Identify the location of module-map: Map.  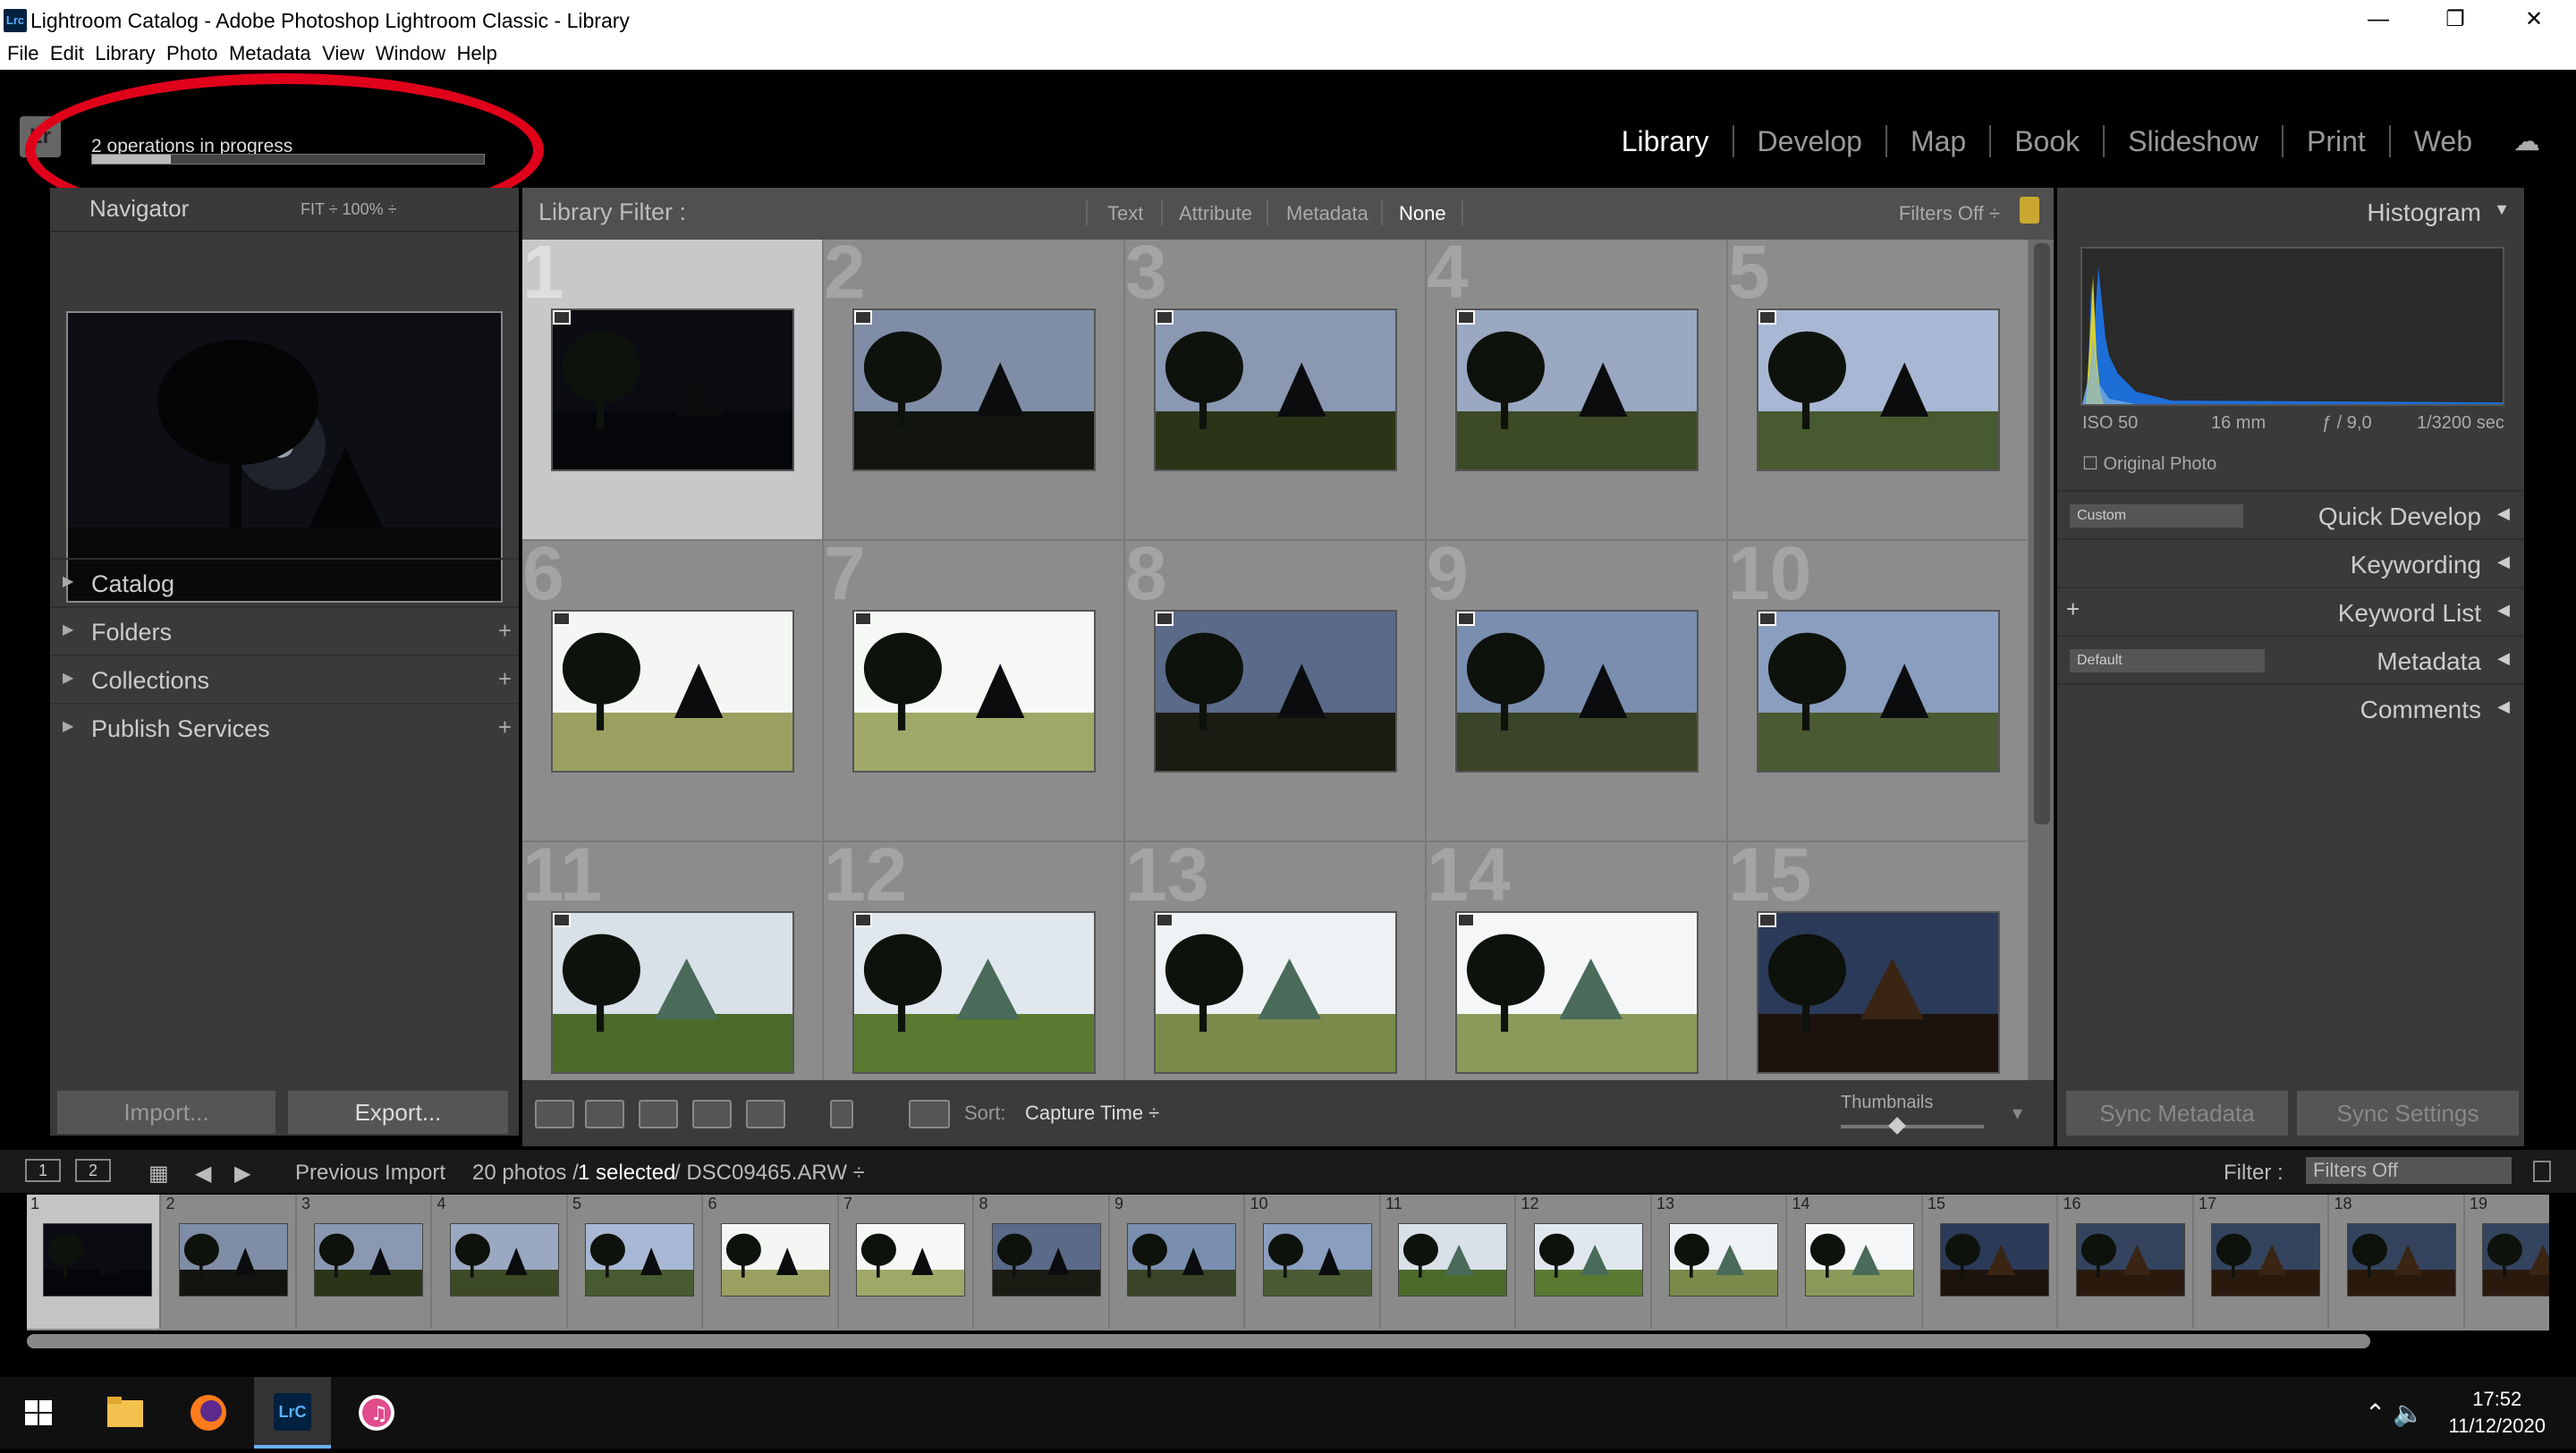
(1937, 141).